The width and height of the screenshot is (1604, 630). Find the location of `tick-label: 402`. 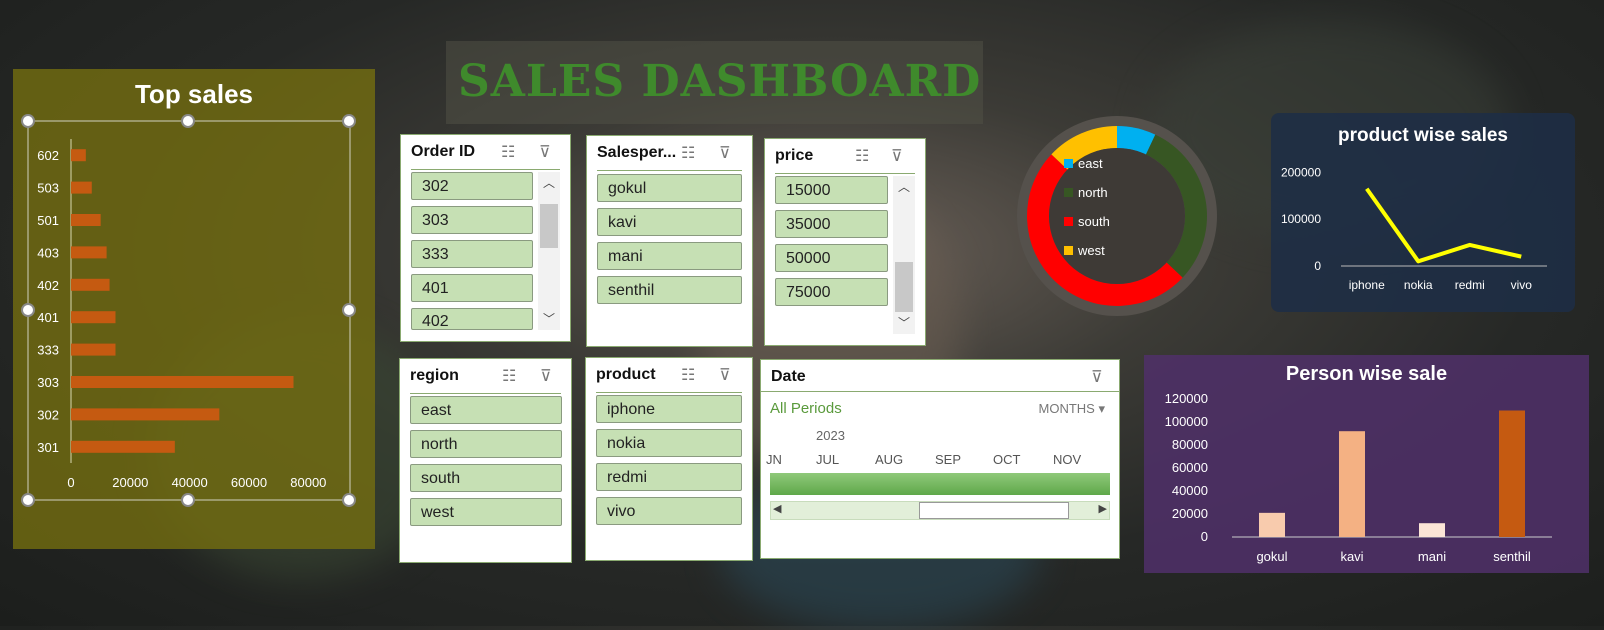

tick-label: 402 is located at coordinates (48, 285).